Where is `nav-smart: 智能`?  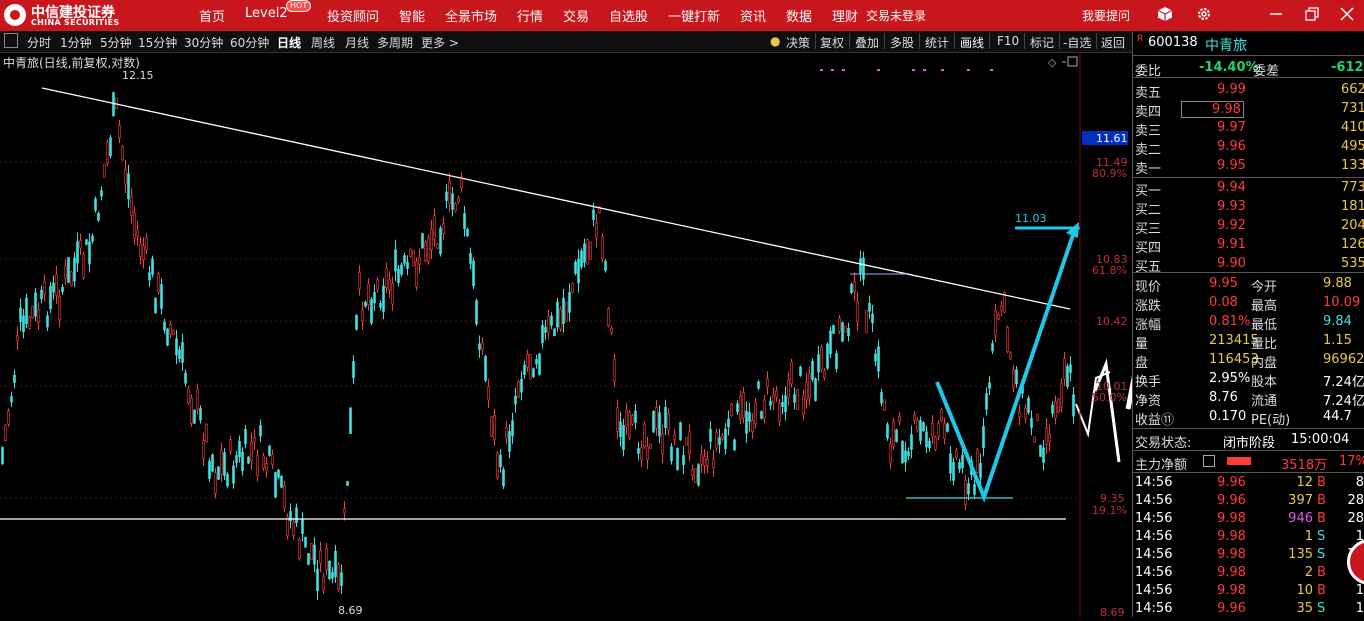 nav-smart: 智能 is located at coordinates (412, 15).